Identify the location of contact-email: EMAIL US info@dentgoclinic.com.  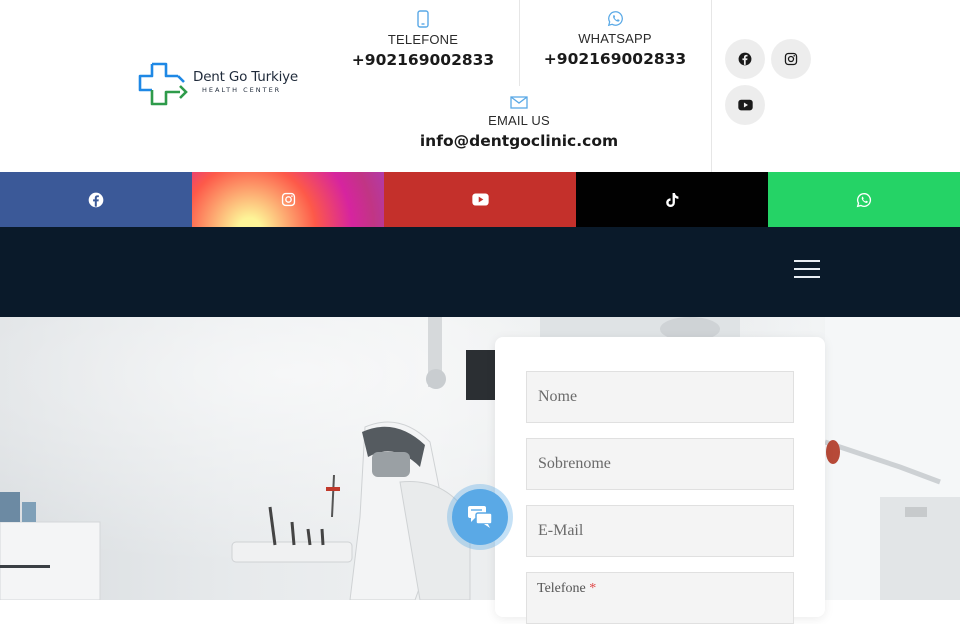
(519, 123).